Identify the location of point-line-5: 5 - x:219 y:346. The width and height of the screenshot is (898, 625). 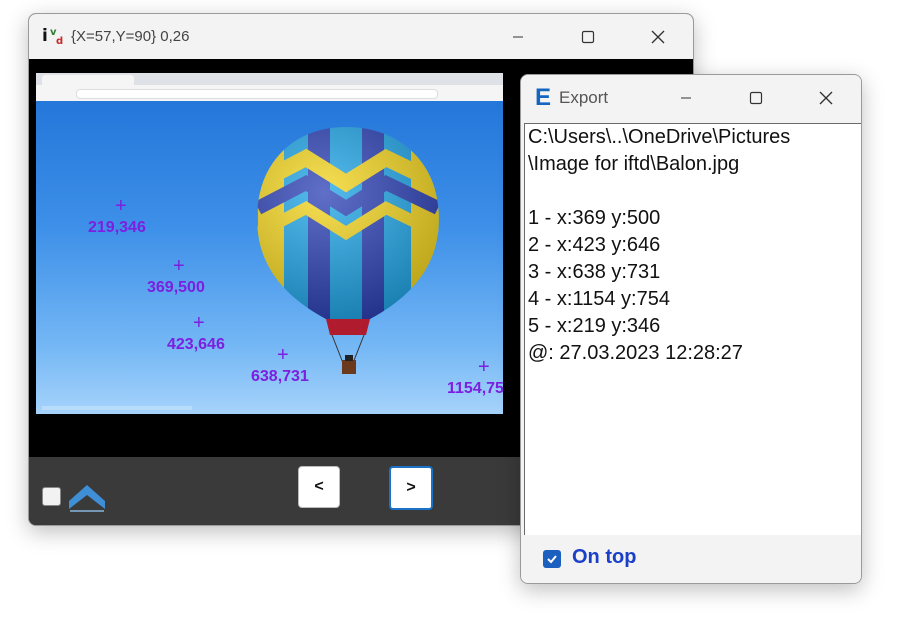
(594, 326).